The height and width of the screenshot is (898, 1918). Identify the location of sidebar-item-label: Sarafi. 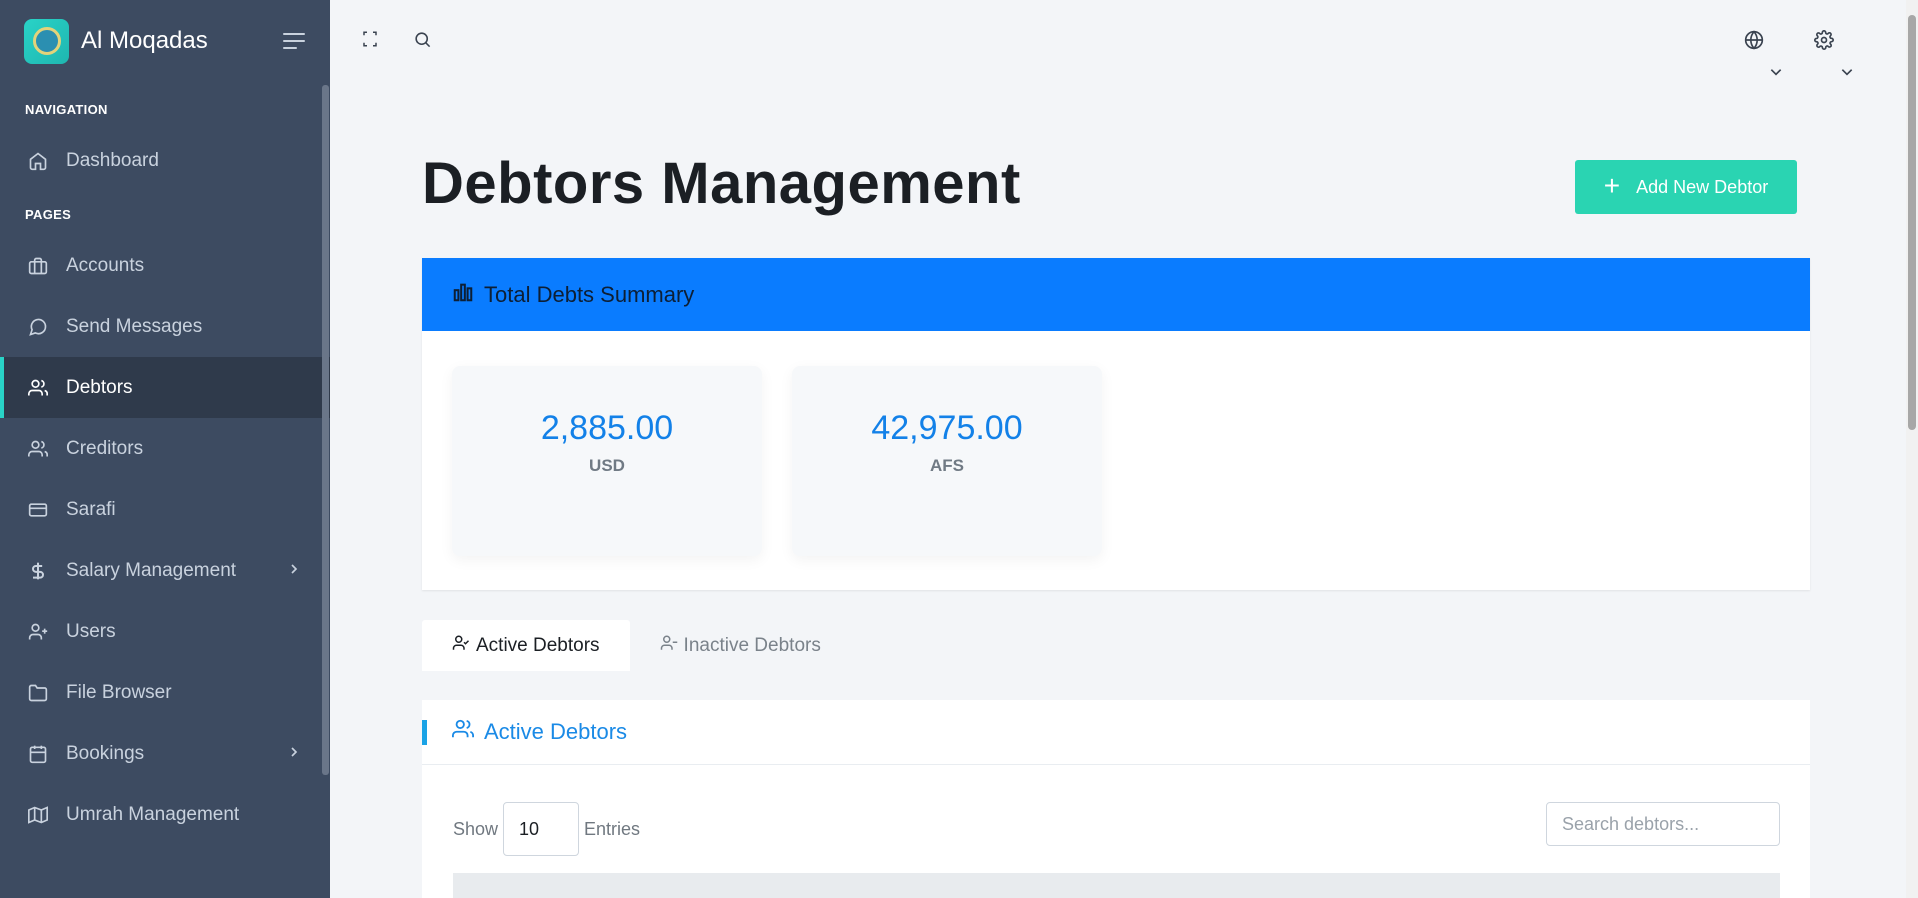
(91, 509).